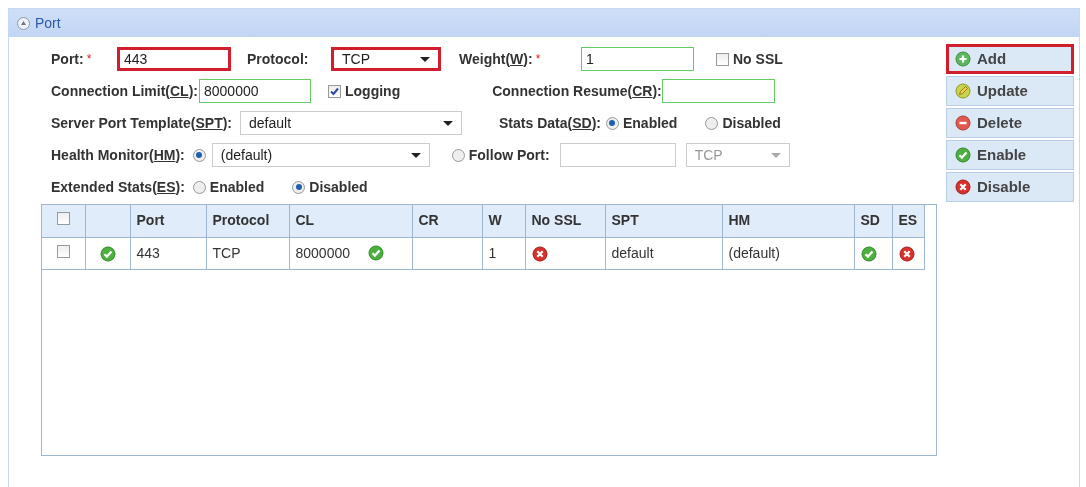 The width and height of the screenshot is (1086, 487). Describe the element at coordinates (118, 187) in the screenshot. I see `field-label: Extended Stats(ES):` at that location.